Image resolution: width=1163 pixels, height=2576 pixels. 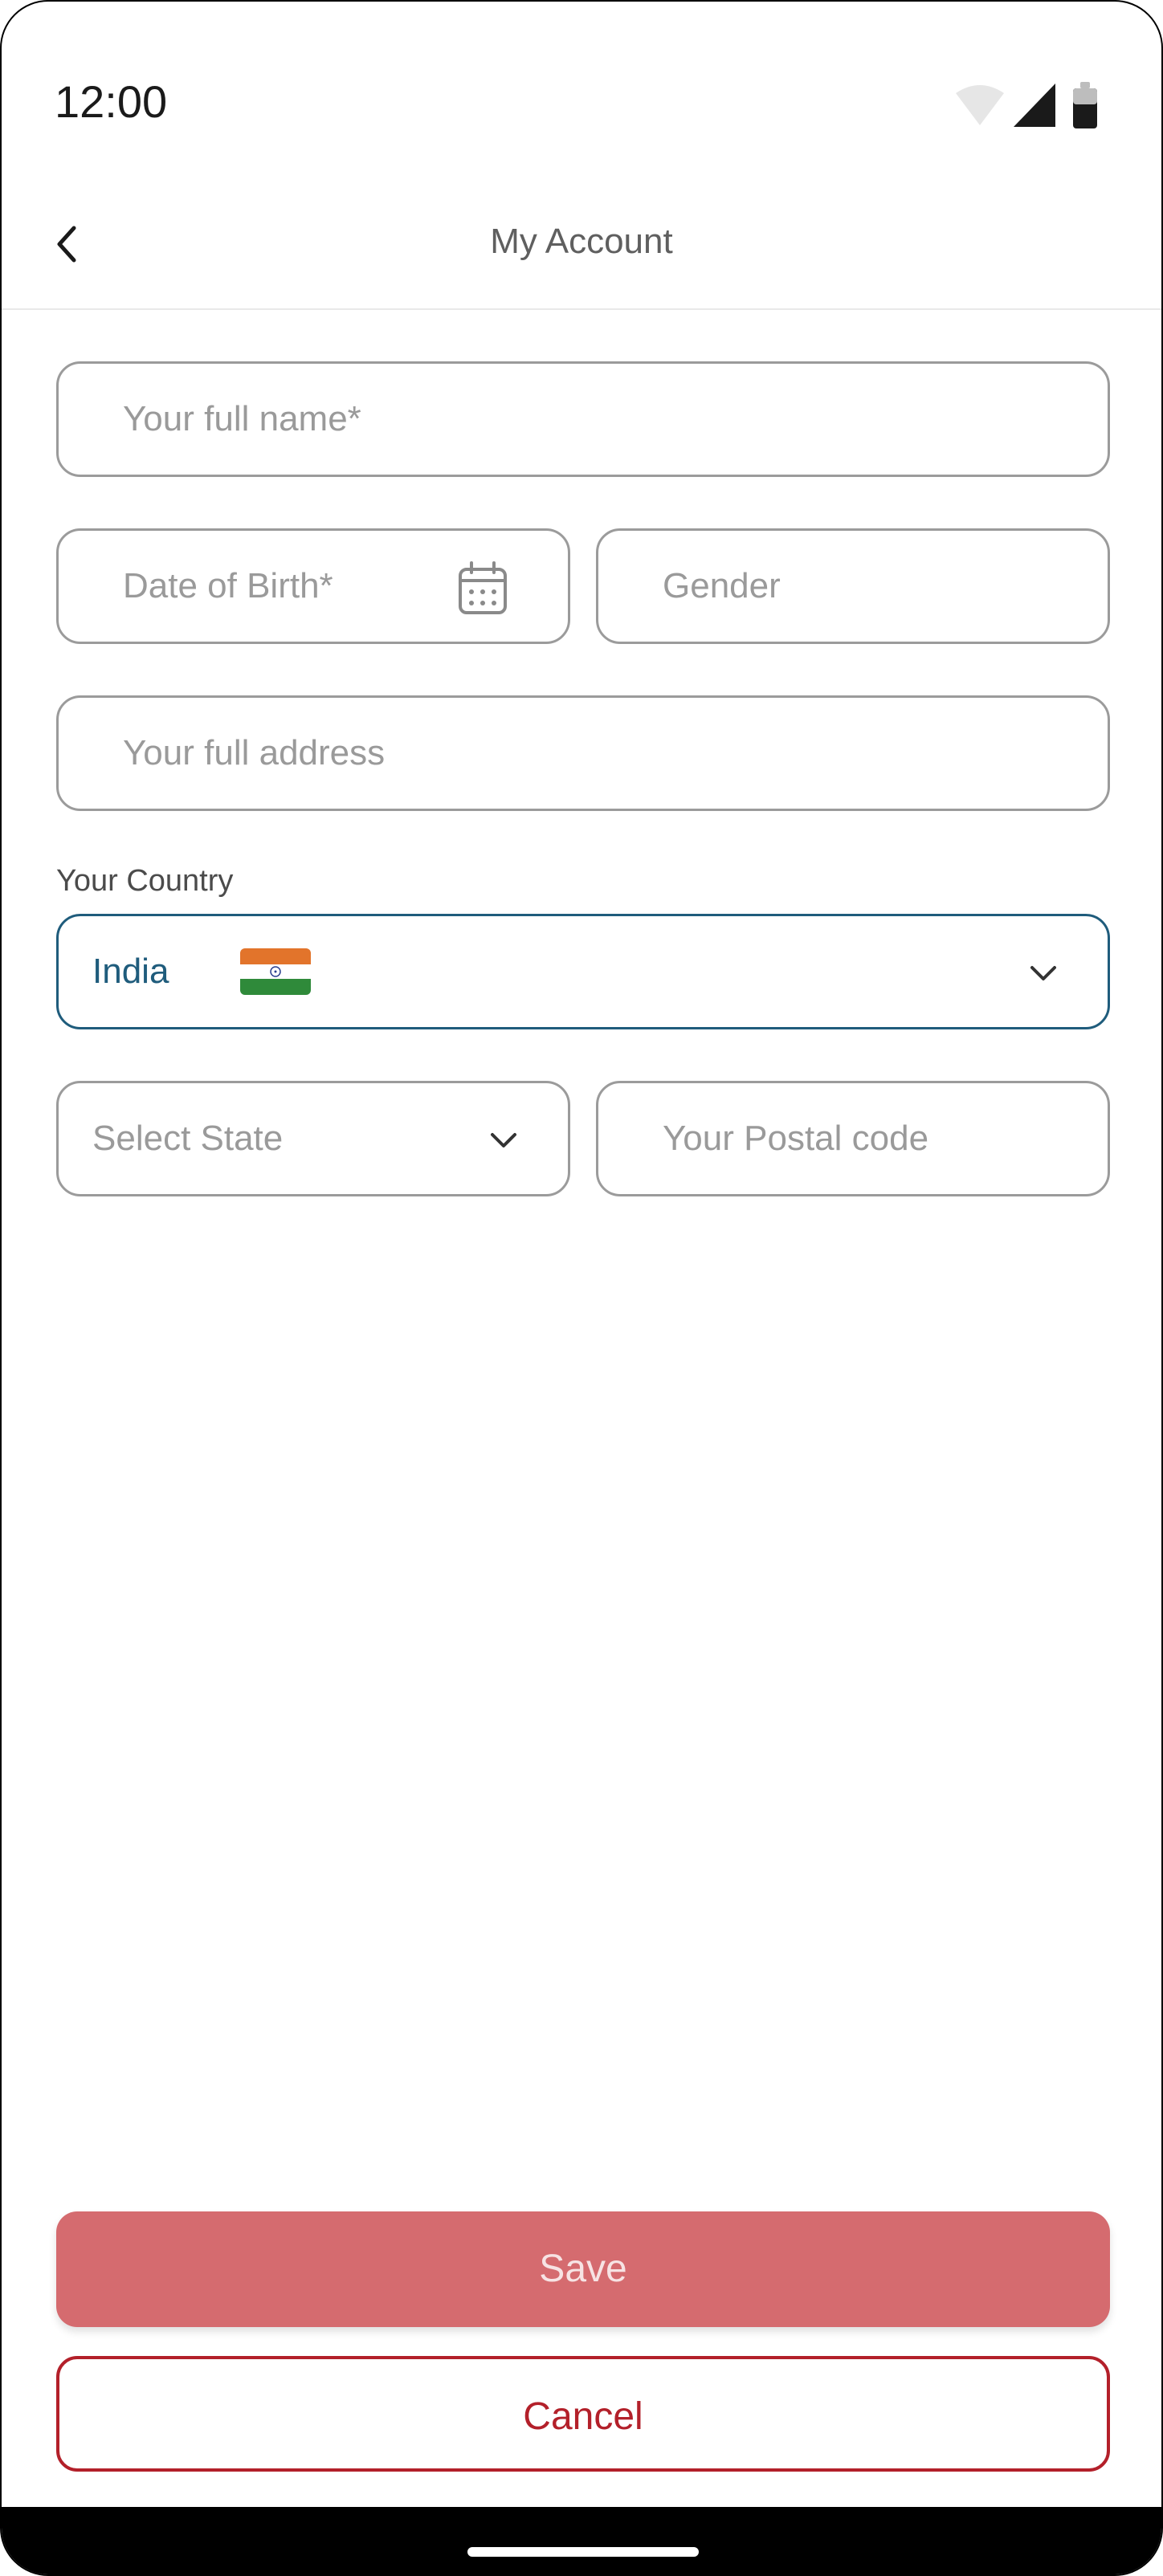 What do you see at coordinates (583, 971) in the screenshot?
I see `country-select: India` at bounding box center [583, 971].